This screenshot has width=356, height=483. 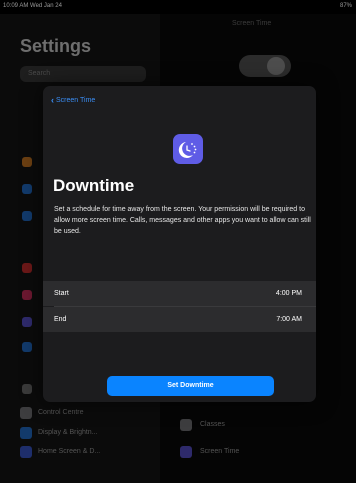 I want to click on screen-time-icon, so click(x=186, y=452).